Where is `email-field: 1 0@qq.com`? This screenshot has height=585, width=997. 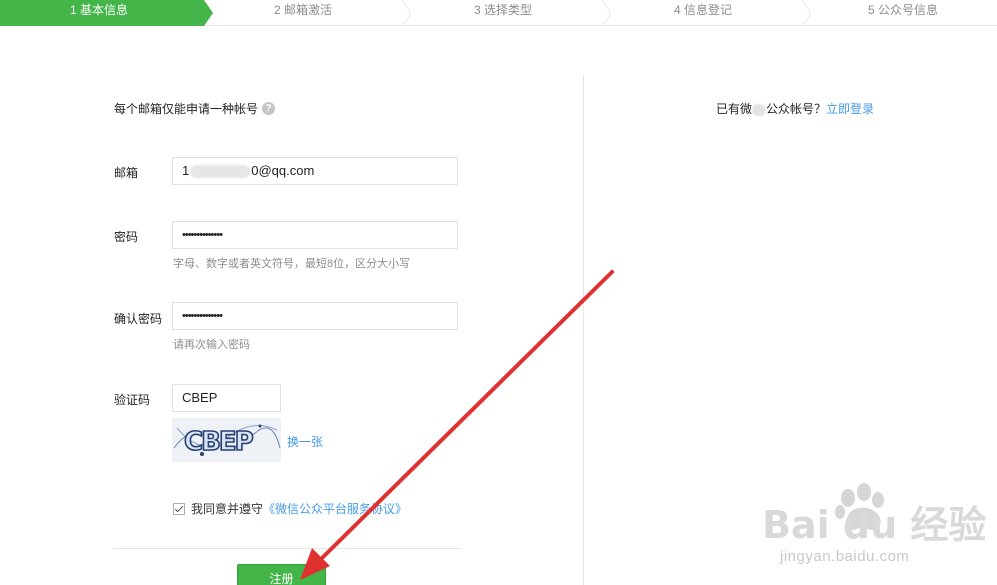
email-field: 1 0@qq.com is located at coordinates (315, 171).